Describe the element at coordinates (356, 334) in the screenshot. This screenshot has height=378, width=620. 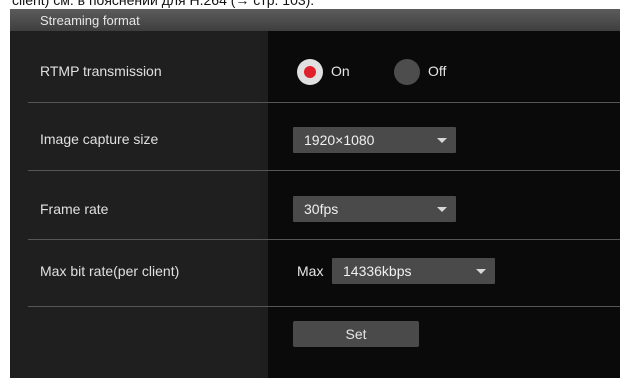
I see `set-button: Set` at that location.